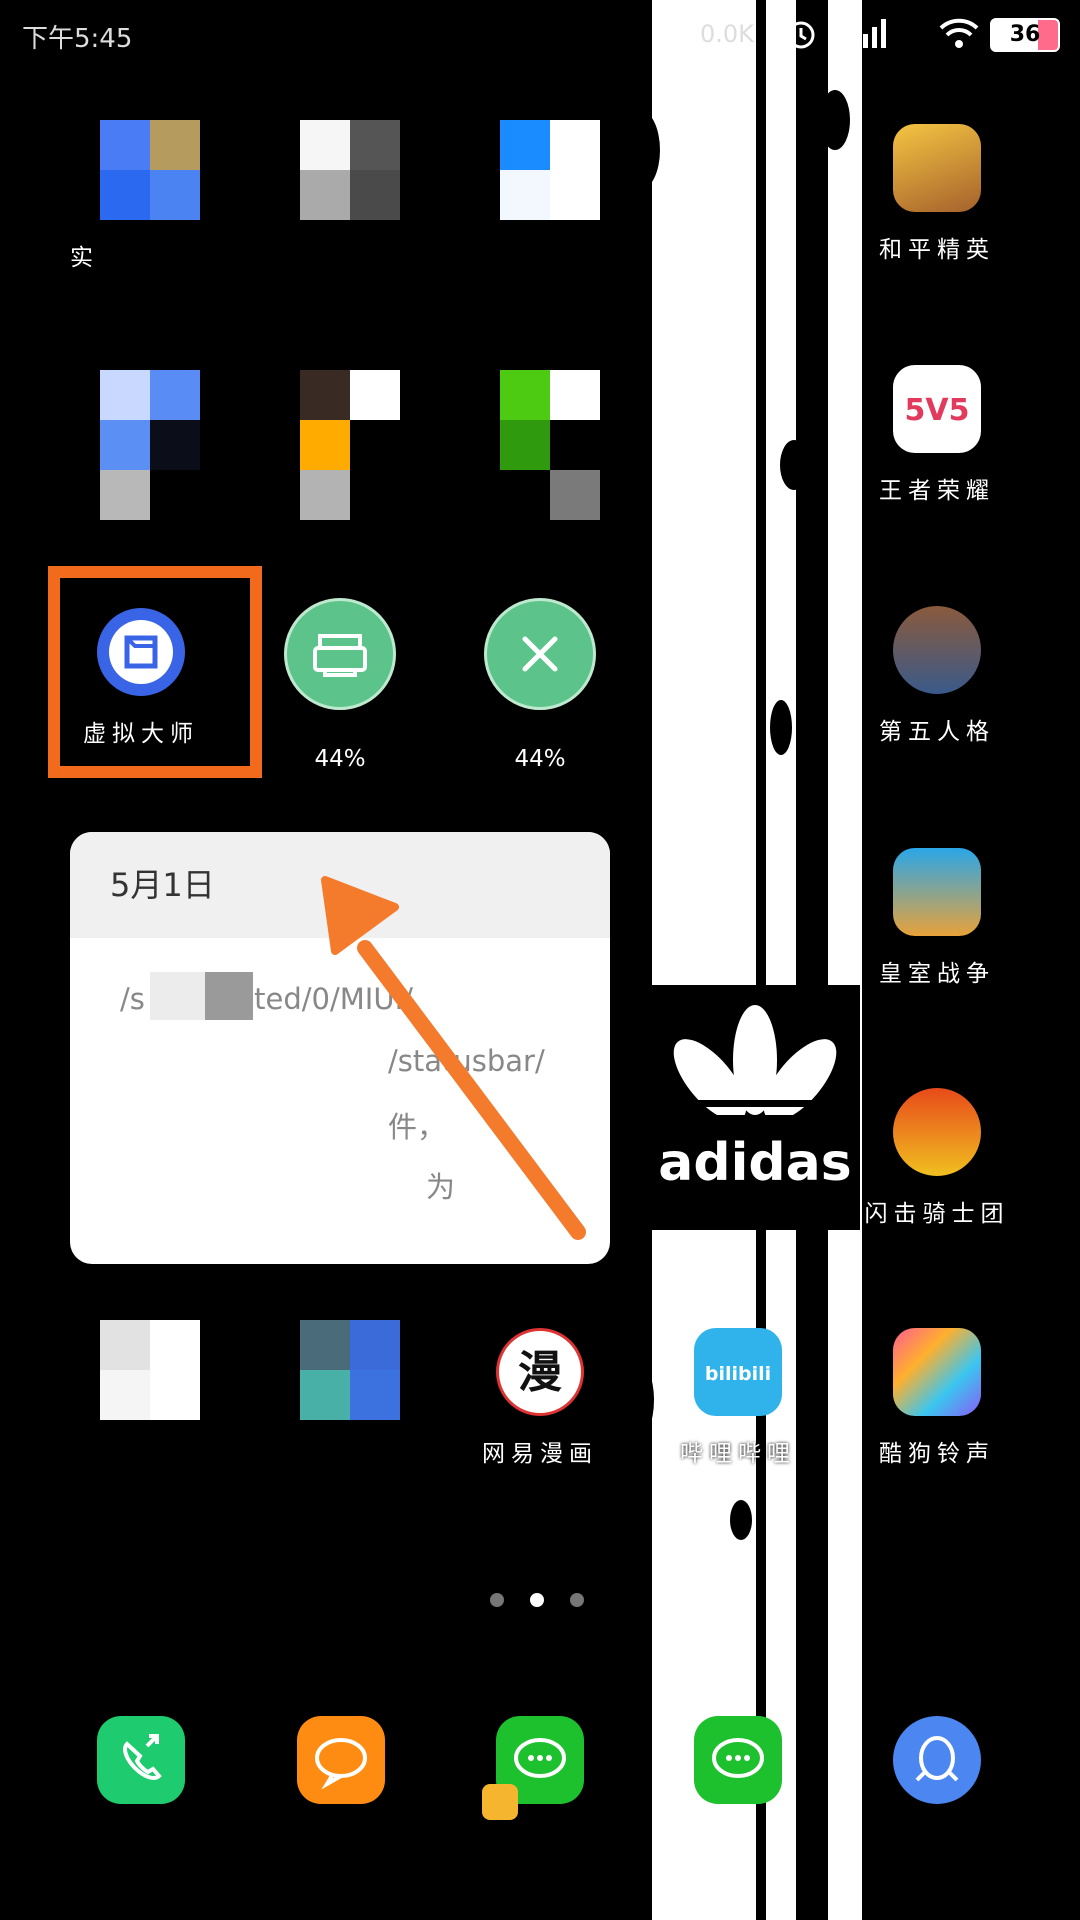 This screenshot has width=1080, height=1920. I want to click on bilibili-icon: bilibili, so click(738, 1372).